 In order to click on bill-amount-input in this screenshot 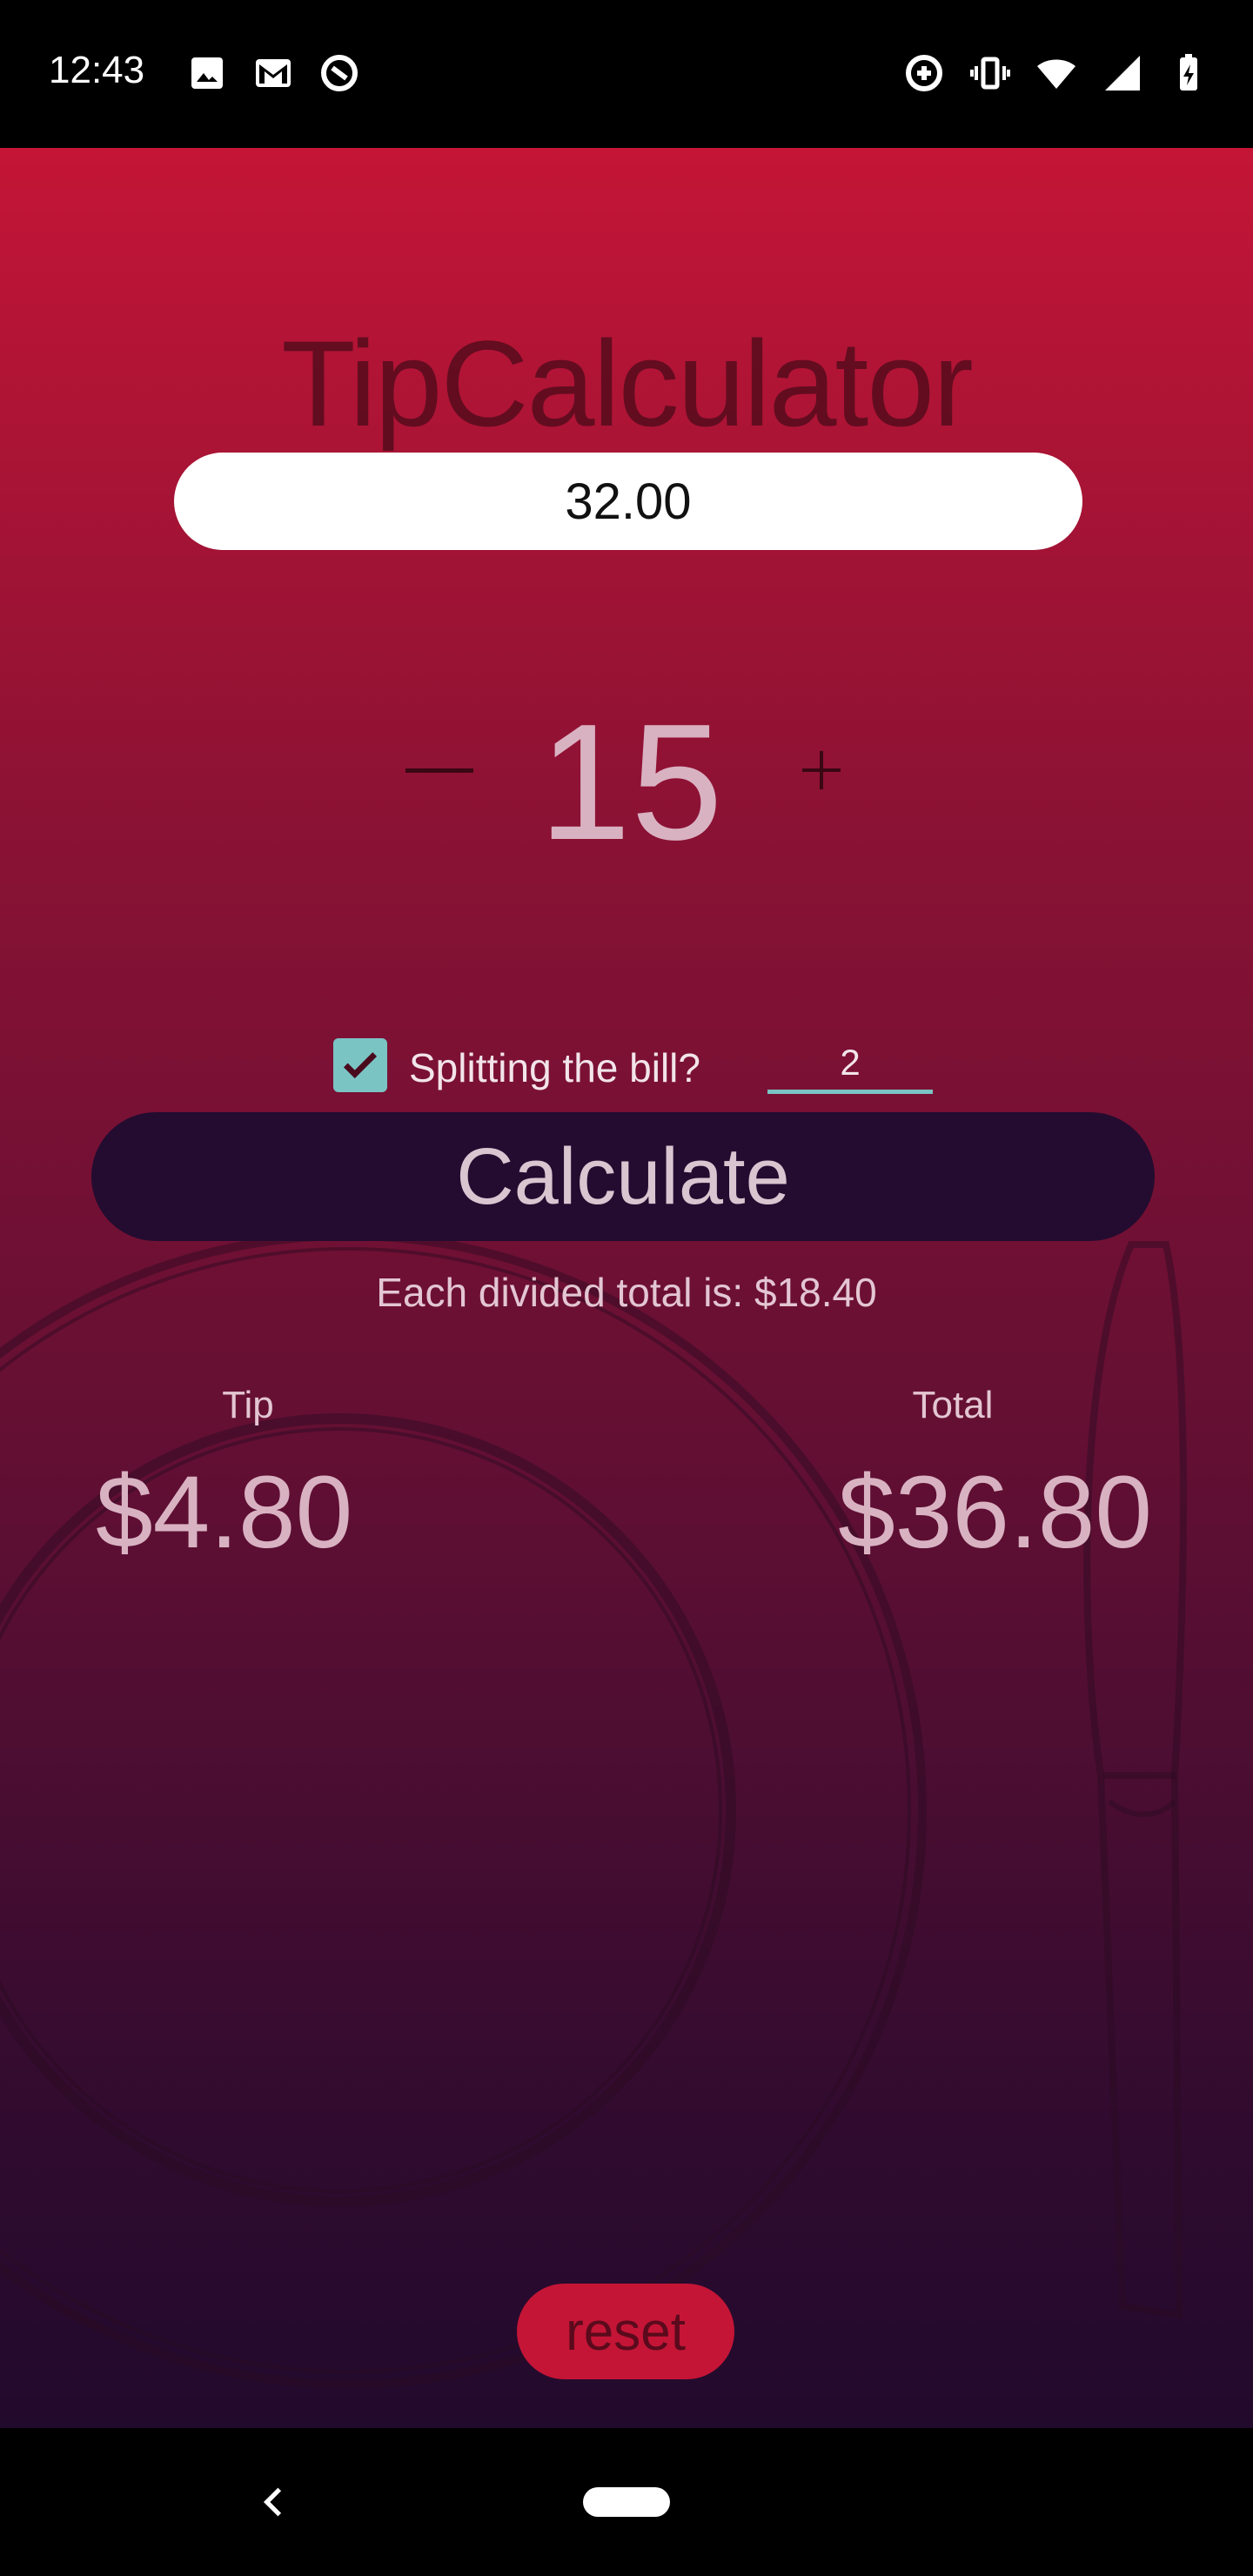, I will do `click(628, 501)`.